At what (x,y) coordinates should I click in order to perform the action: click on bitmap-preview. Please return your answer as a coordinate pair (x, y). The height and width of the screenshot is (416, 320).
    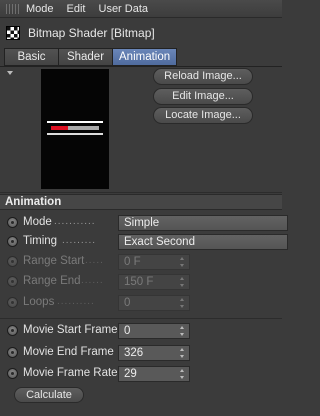
    Looking at the image, I should click on (75, 129).